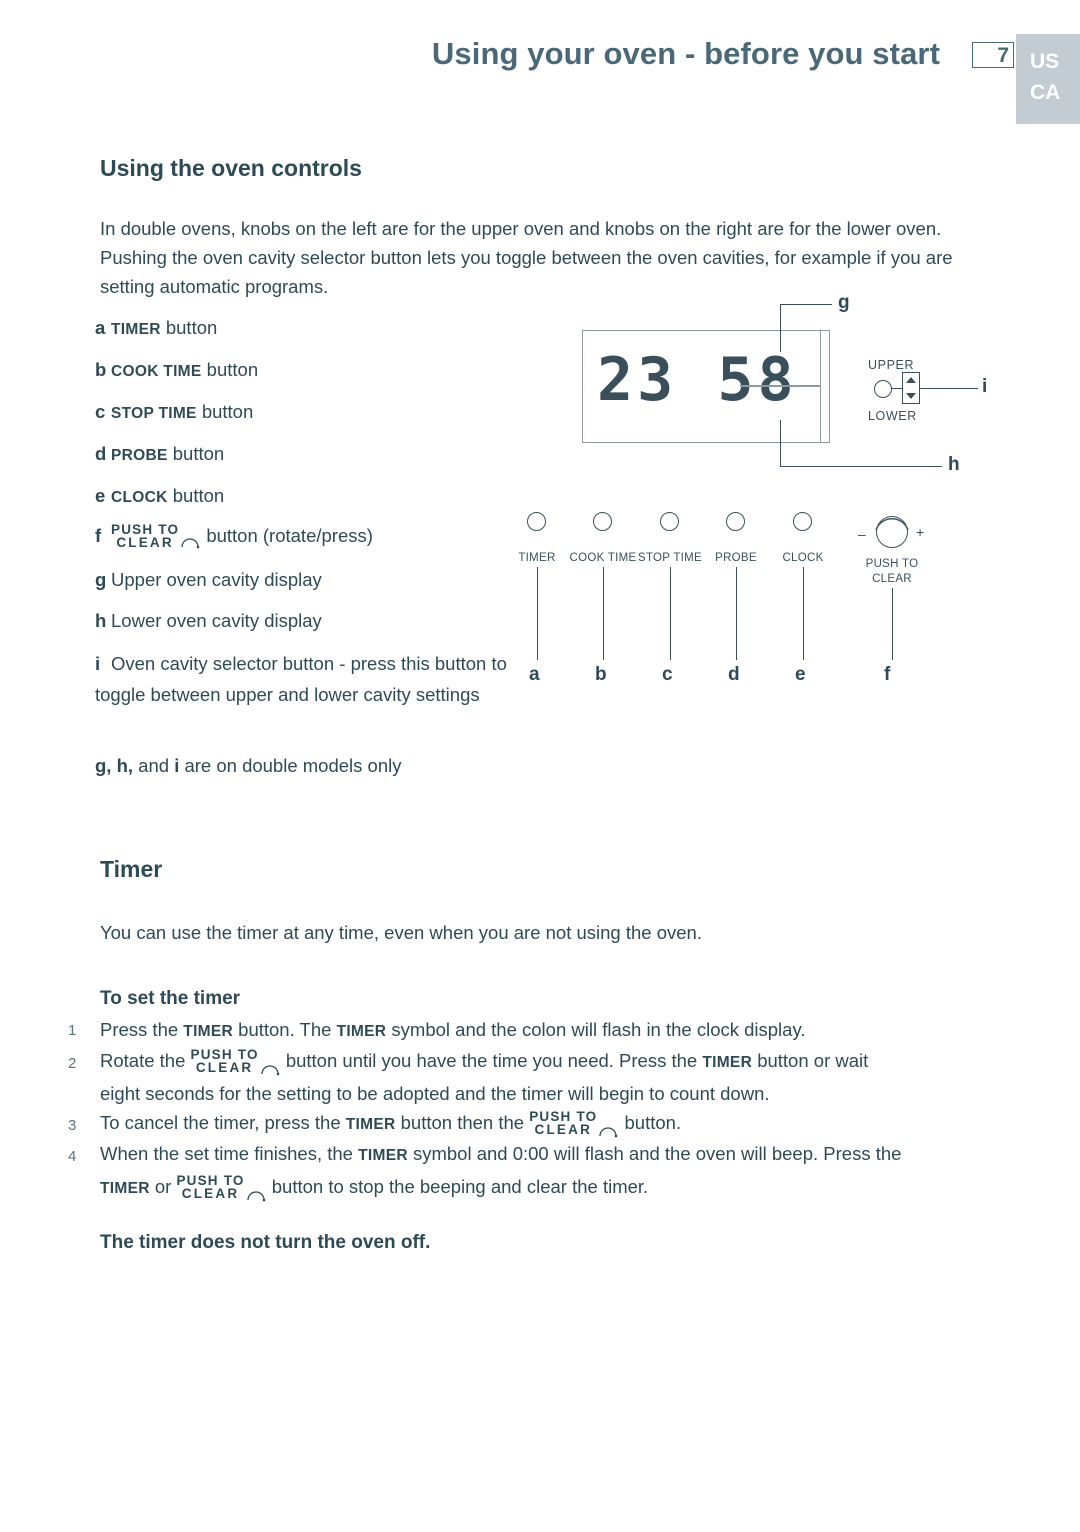 The height and width of the screenshot is (1532, 1080). Describe the element at coordinates (920, 532) in the screenshot. I see `knob-plus-sign: +` at that location.